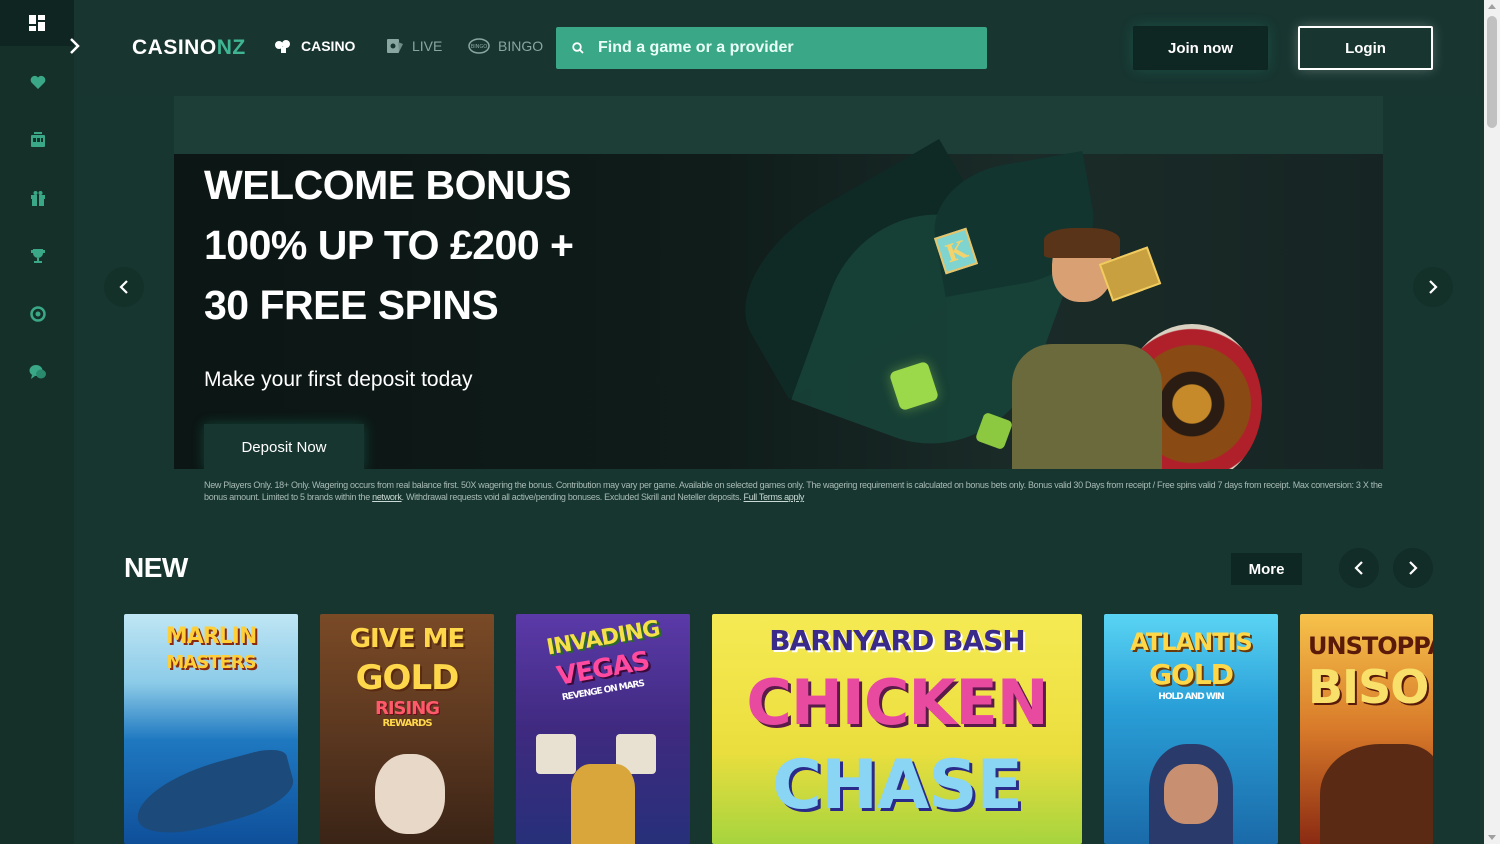 Image resolution: width=1500 pixels, height=844 pixels. I want to click on game-tile-chicken-chase: BARNYARD BASH CHICKEN CHASE, so click(897, 729).